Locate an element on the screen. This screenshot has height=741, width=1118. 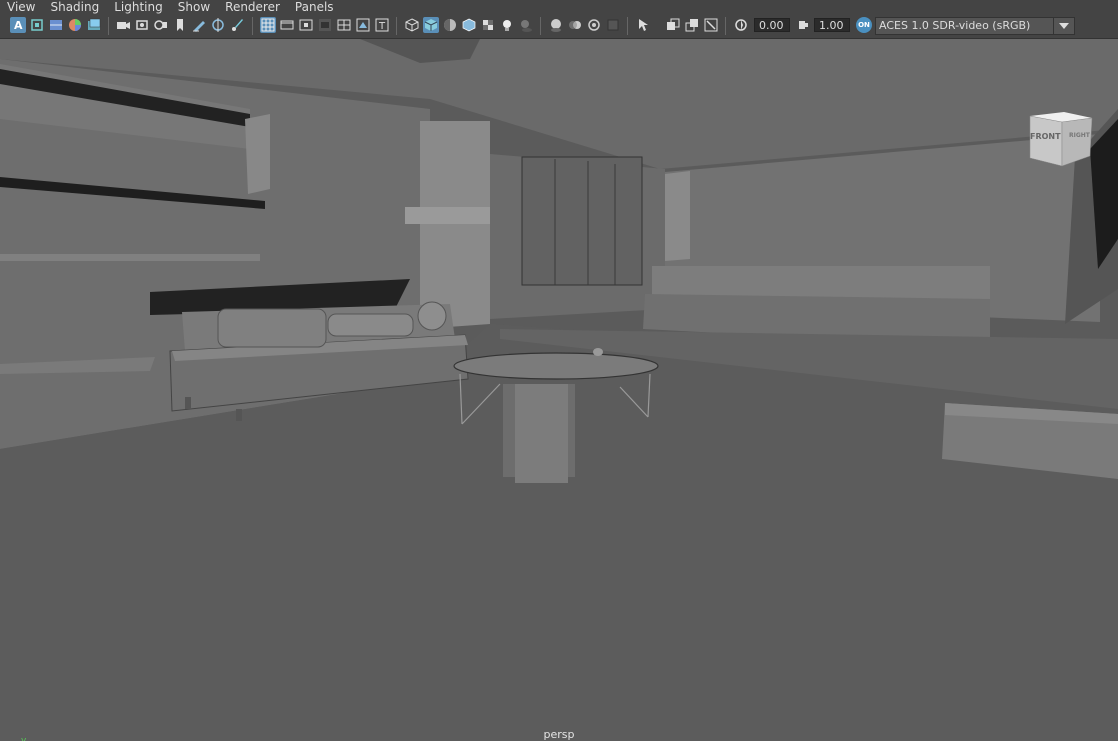
exposure-field: 0.00 is located at coordinates (772, 25).